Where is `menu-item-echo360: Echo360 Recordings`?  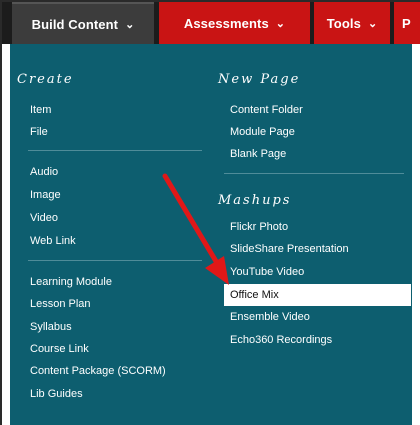
menu-item-echo360: Echo360 Recordings is located at coordinates (281, 340).